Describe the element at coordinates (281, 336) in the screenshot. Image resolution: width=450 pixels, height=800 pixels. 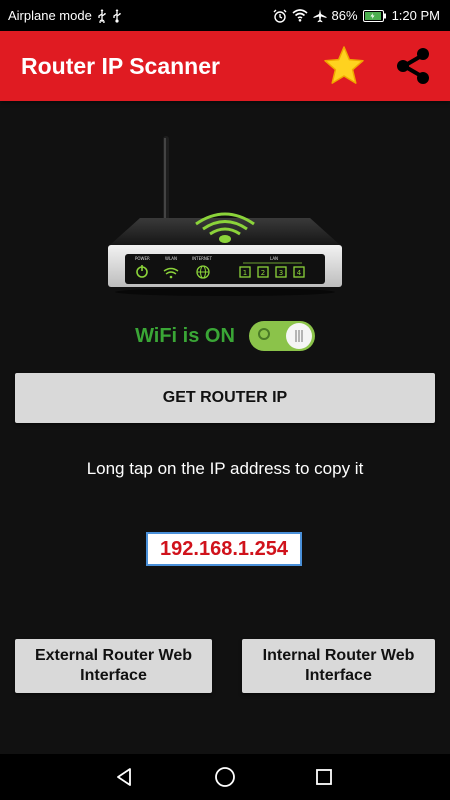
I see `wifi-toggle` at that location.